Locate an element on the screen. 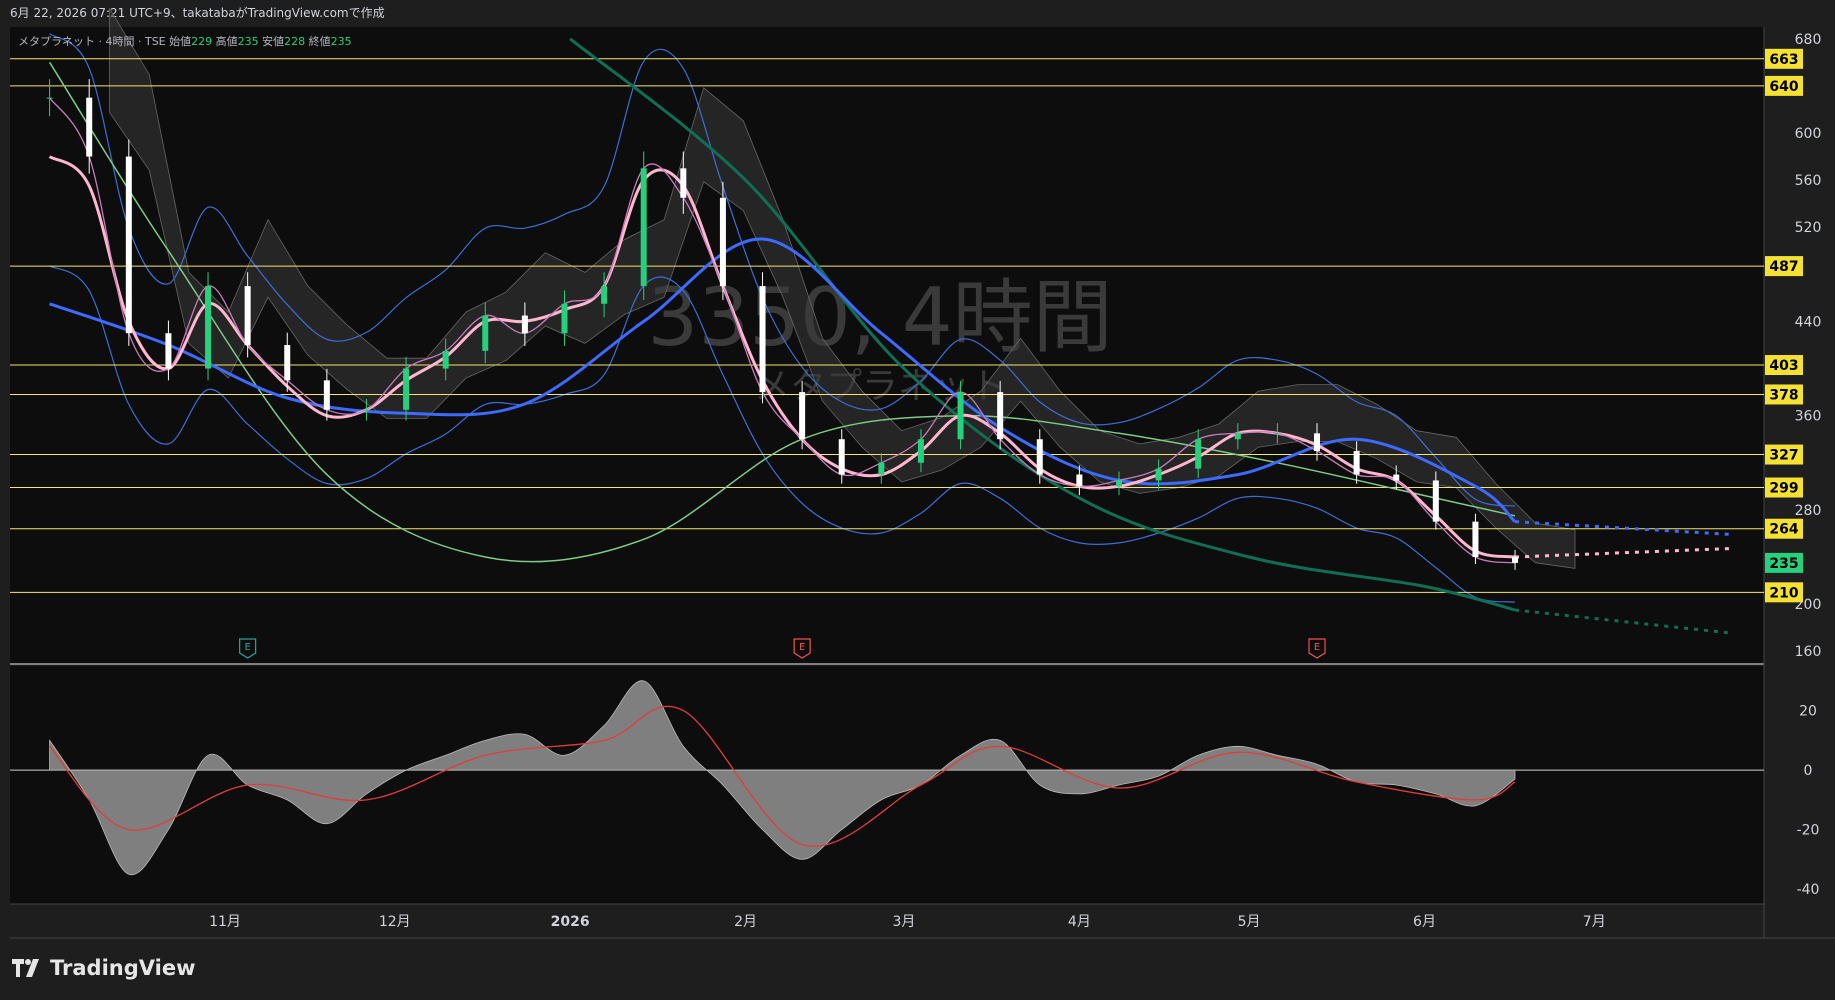 The height and width of the screenshot is (1000, 1835). time-tick: 2月 is located at coordinates (745, 922).